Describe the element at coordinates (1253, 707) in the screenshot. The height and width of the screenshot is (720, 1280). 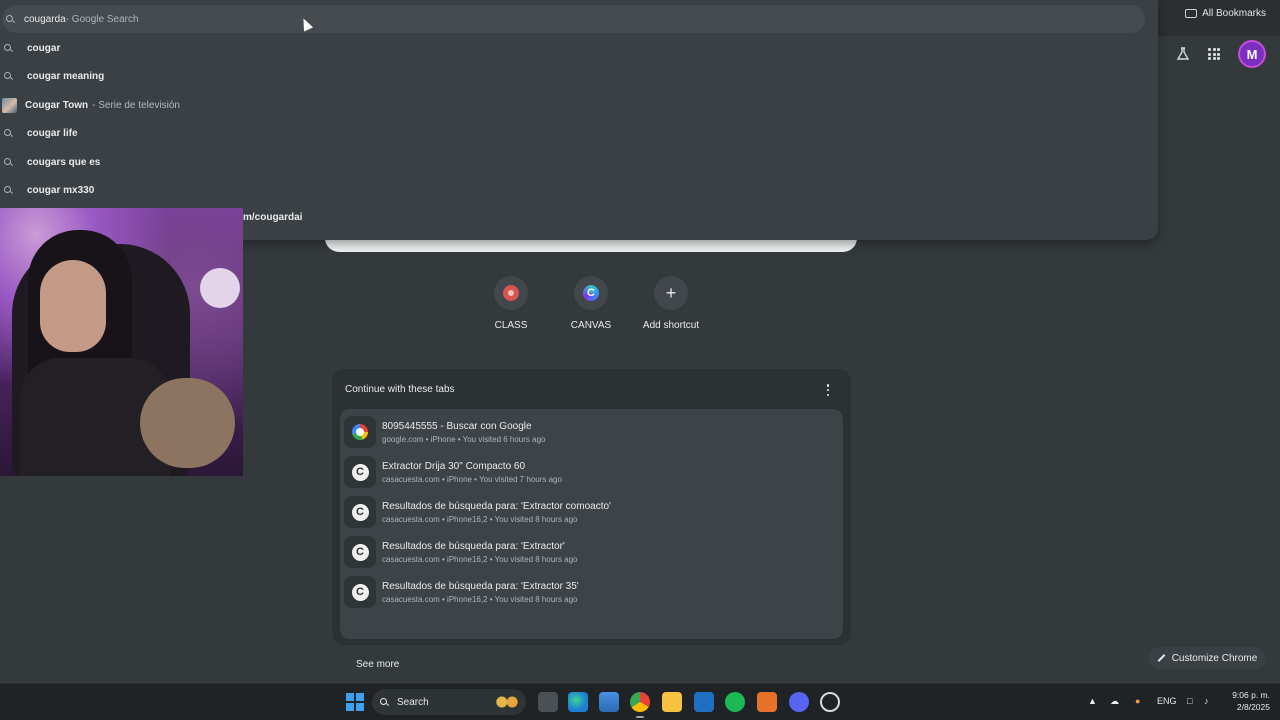
I see `clock-date: 2/8/2025` at that location.